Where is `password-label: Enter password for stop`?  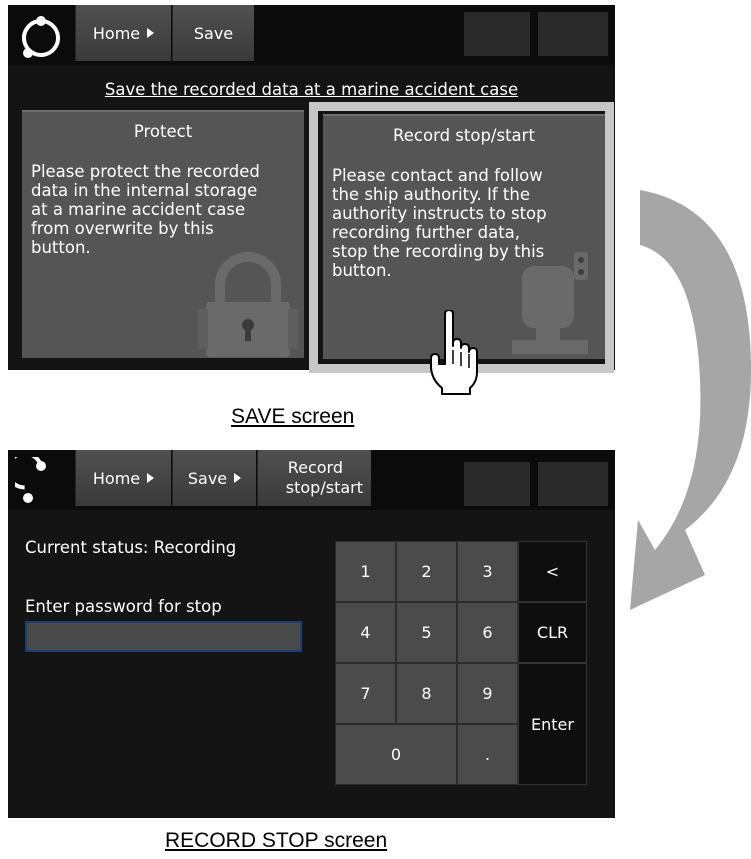 password-label: Enter password for stop is located at coordinates (123, 606).